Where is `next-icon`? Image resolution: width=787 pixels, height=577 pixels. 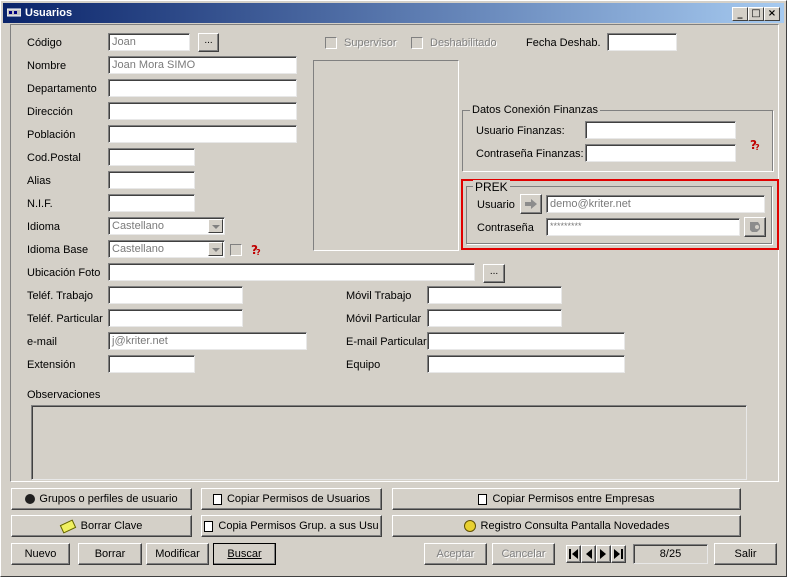
next-icon is located at coordinates (603, 554).